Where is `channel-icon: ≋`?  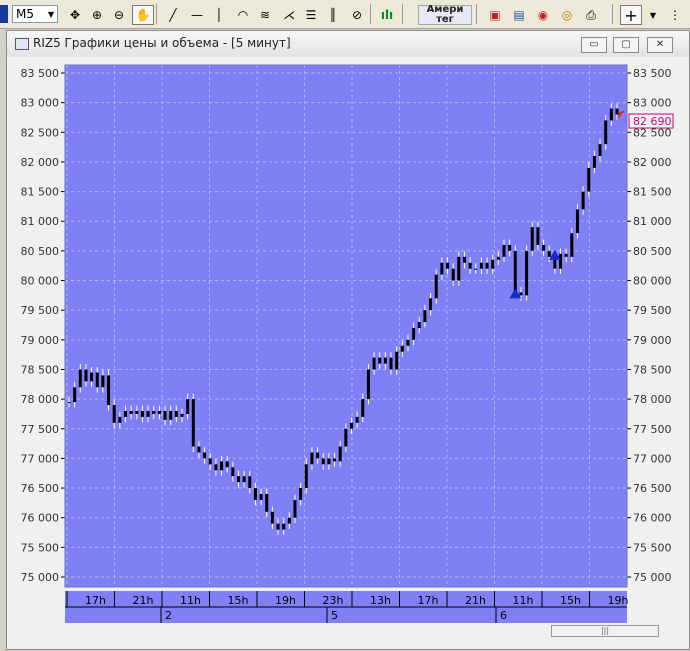 channel-icon: ≋ is located at coordinates (265, 15).